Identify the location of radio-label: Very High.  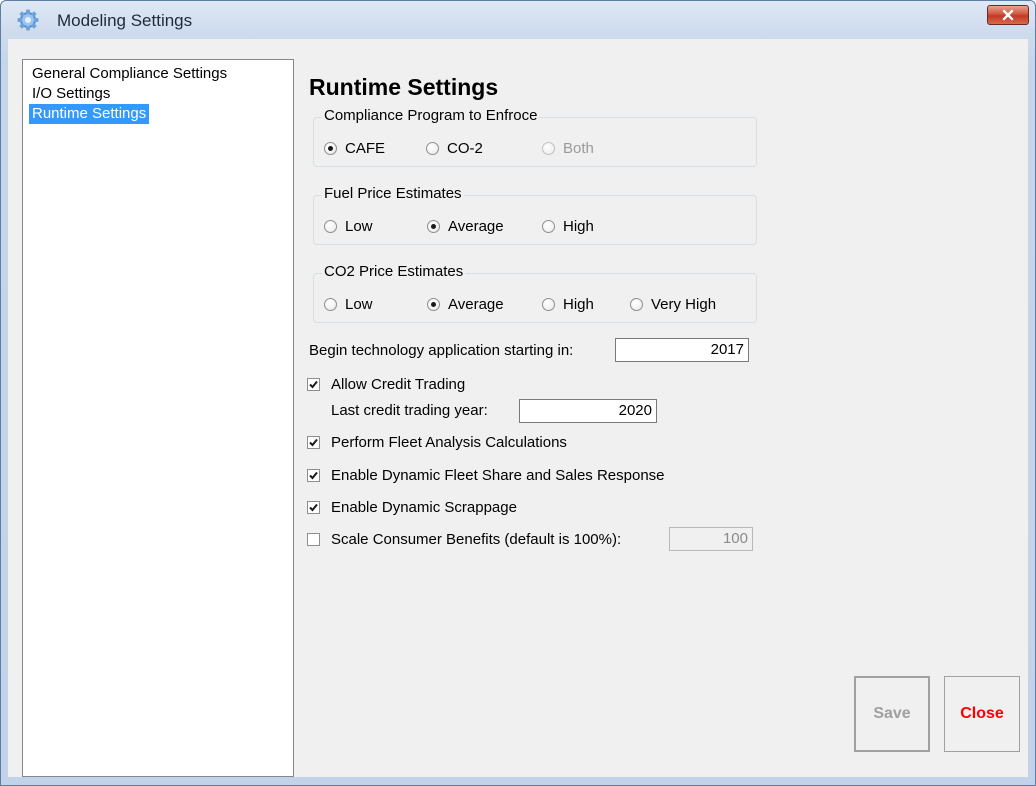
(684, 304).